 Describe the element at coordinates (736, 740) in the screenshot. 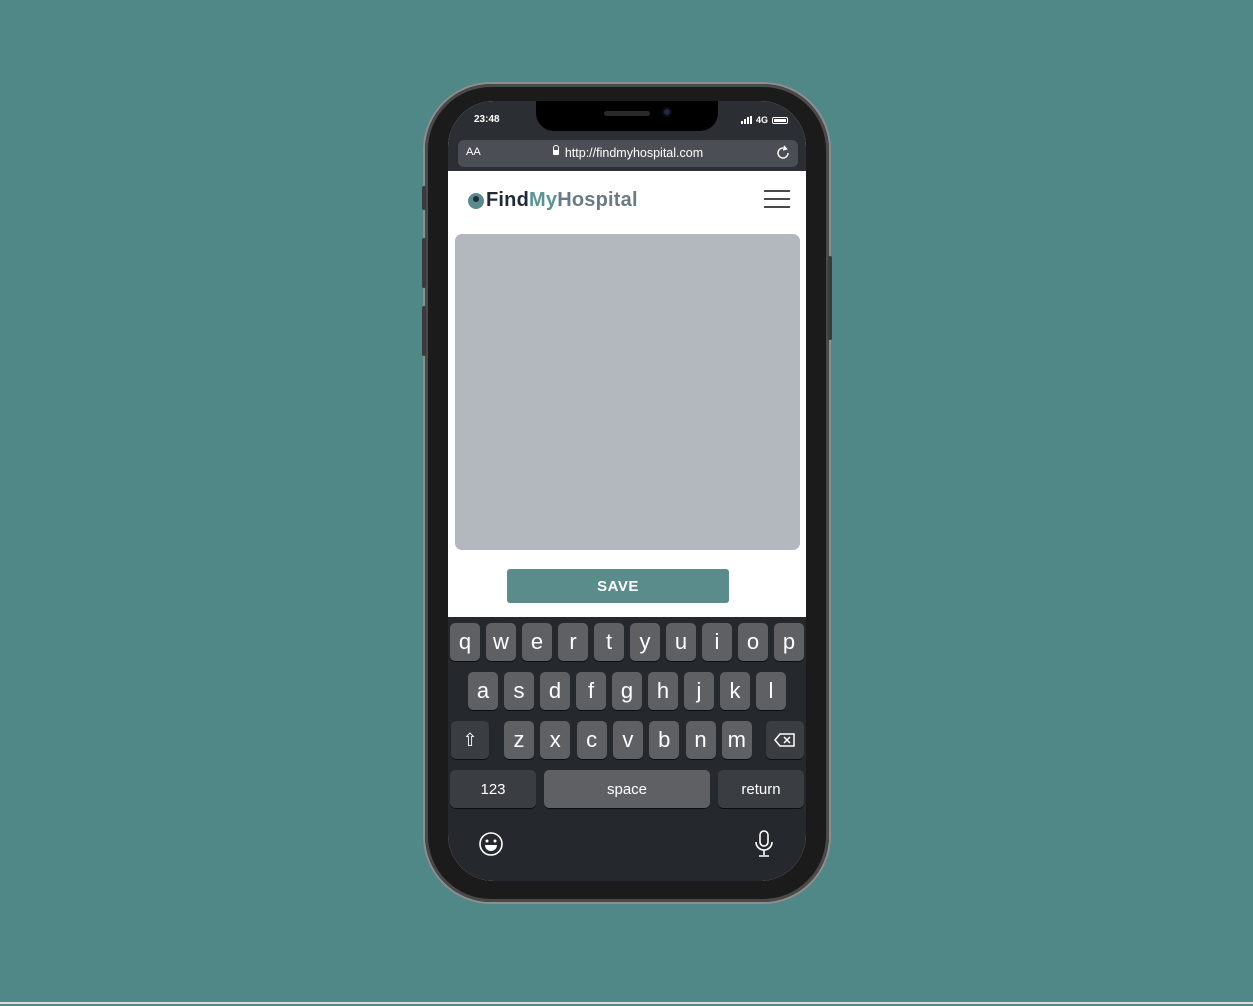

I see `key-m: m` at that location.